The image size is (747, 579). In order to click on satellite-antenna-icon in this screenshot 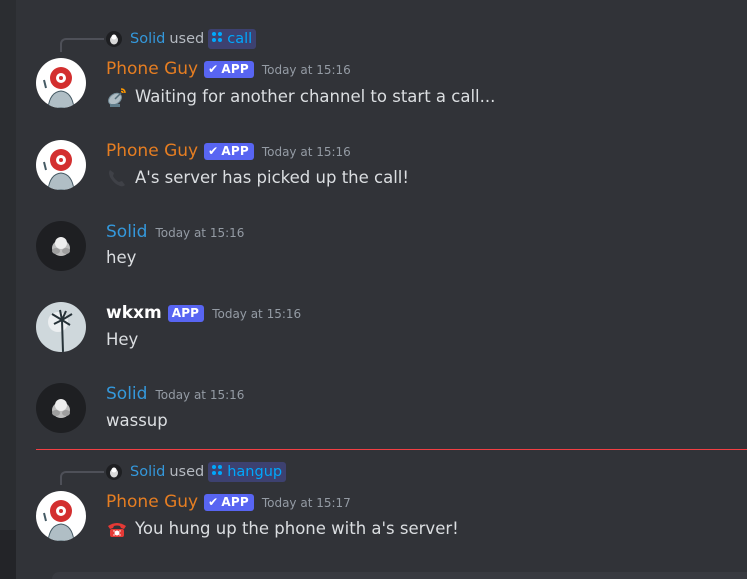, I will do `click(117, 97)`.